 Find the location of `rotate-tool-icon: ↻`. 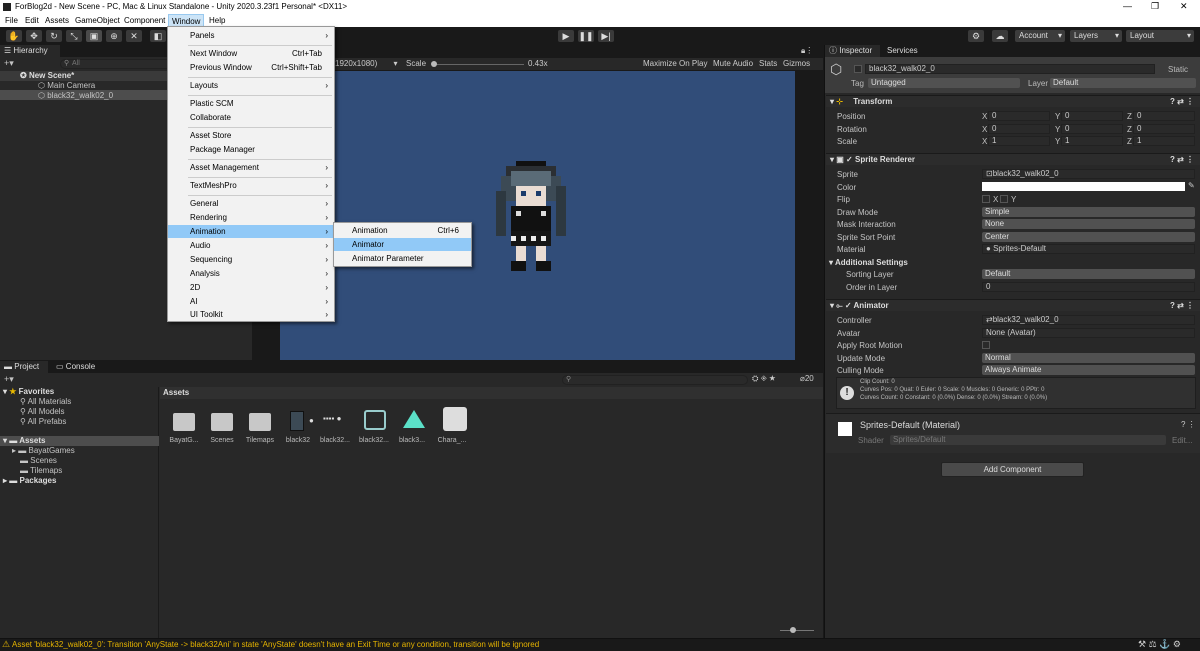

rotate-tool-icon: ↻ is located at coordinates (54, 36).